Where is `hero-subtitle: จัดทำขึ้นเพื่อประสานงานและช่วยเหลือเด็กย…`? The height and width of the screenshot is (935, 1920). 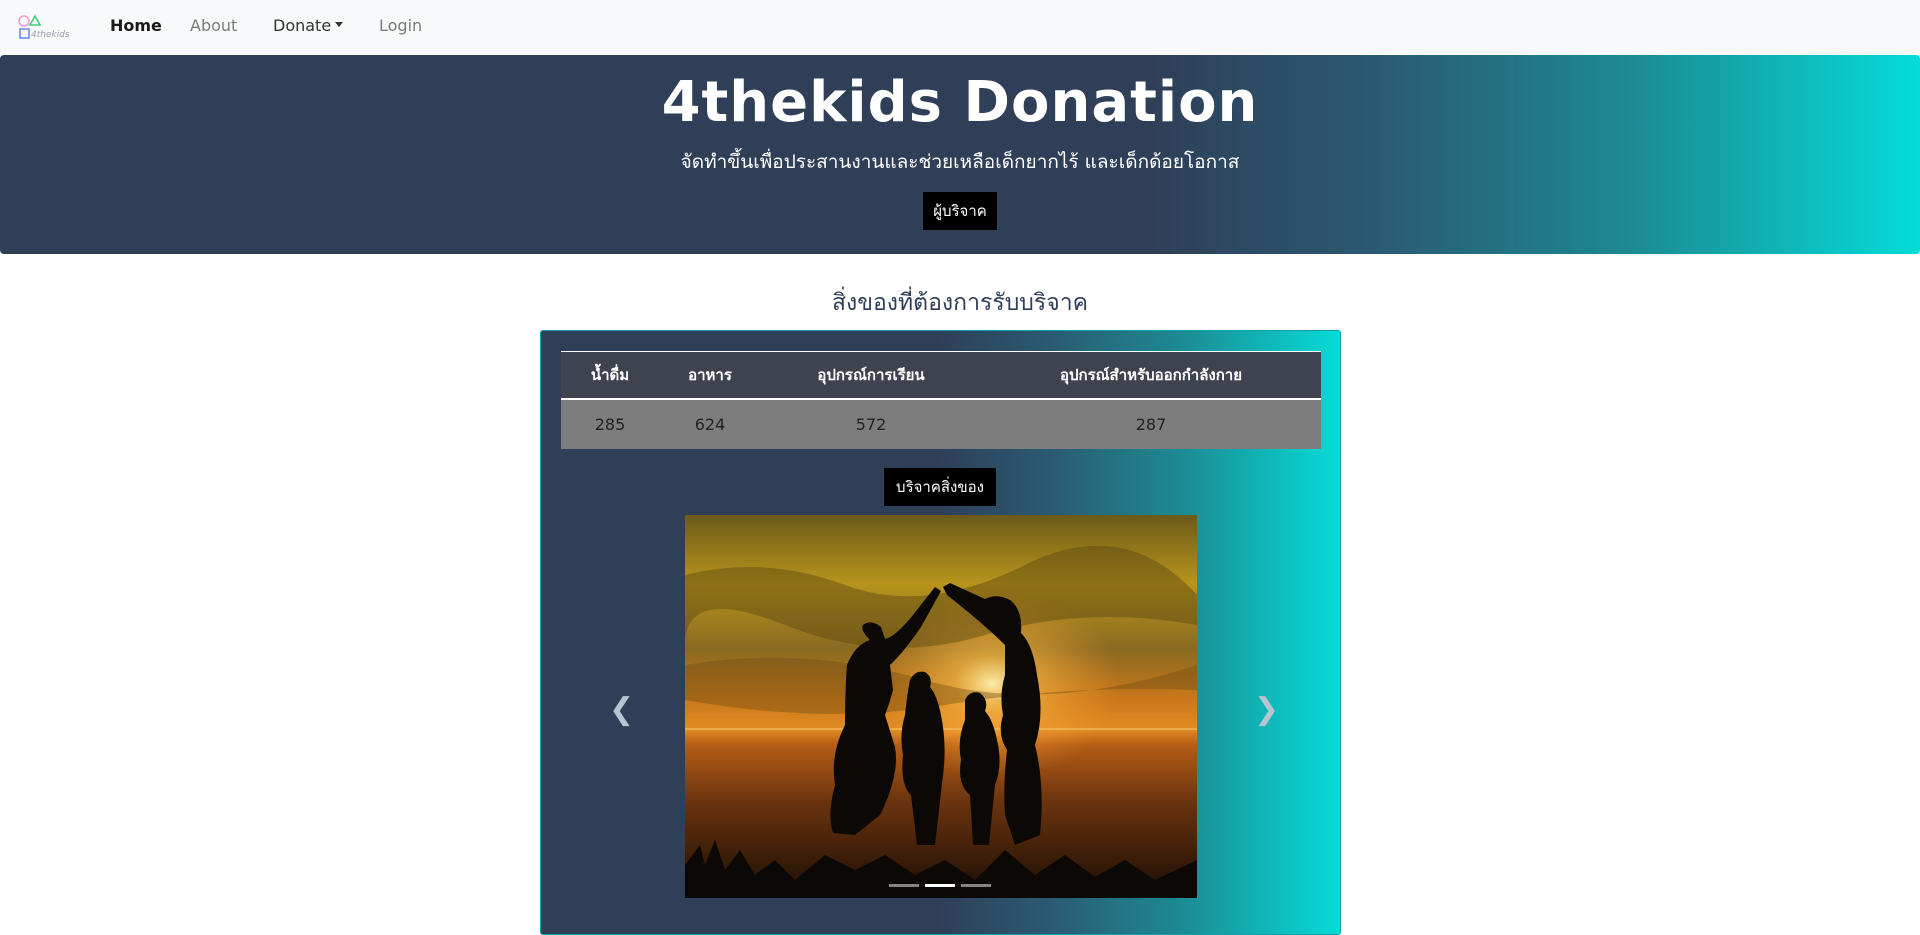
hero-subtitle: จัดทำขึ้นเพื่อประสานงานและช่วยเหลือเด็กย… is located at coordinates (960, 162).